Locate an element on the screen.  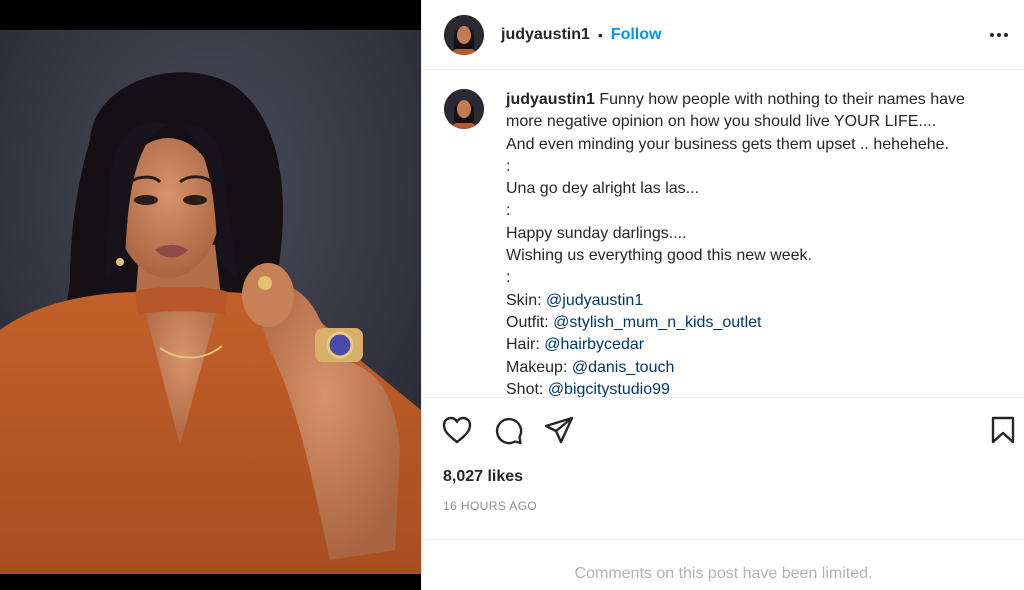
credit-label: Makeup: is located at coordinates (537, 367).